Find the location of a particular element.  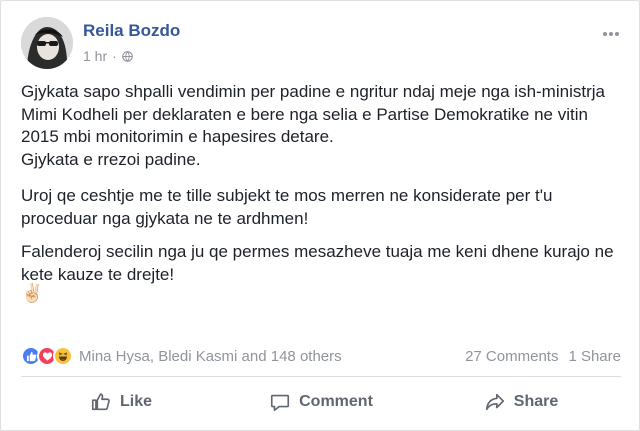

counts-right: 27 Comments 1 Share is located at coordinates (543, 356).